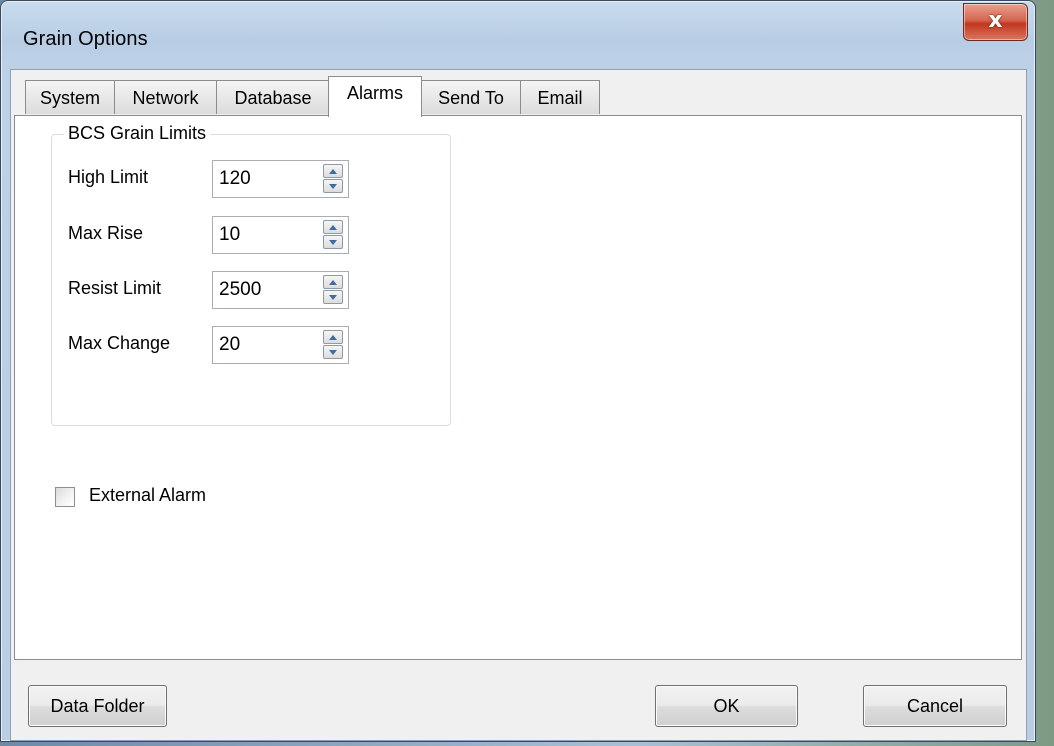 This screenshot has height=746, width=1054. Describe the element at coordinates (280, 290) in the screenshot. I see `resist-limit-spinner: 2500` at that location.